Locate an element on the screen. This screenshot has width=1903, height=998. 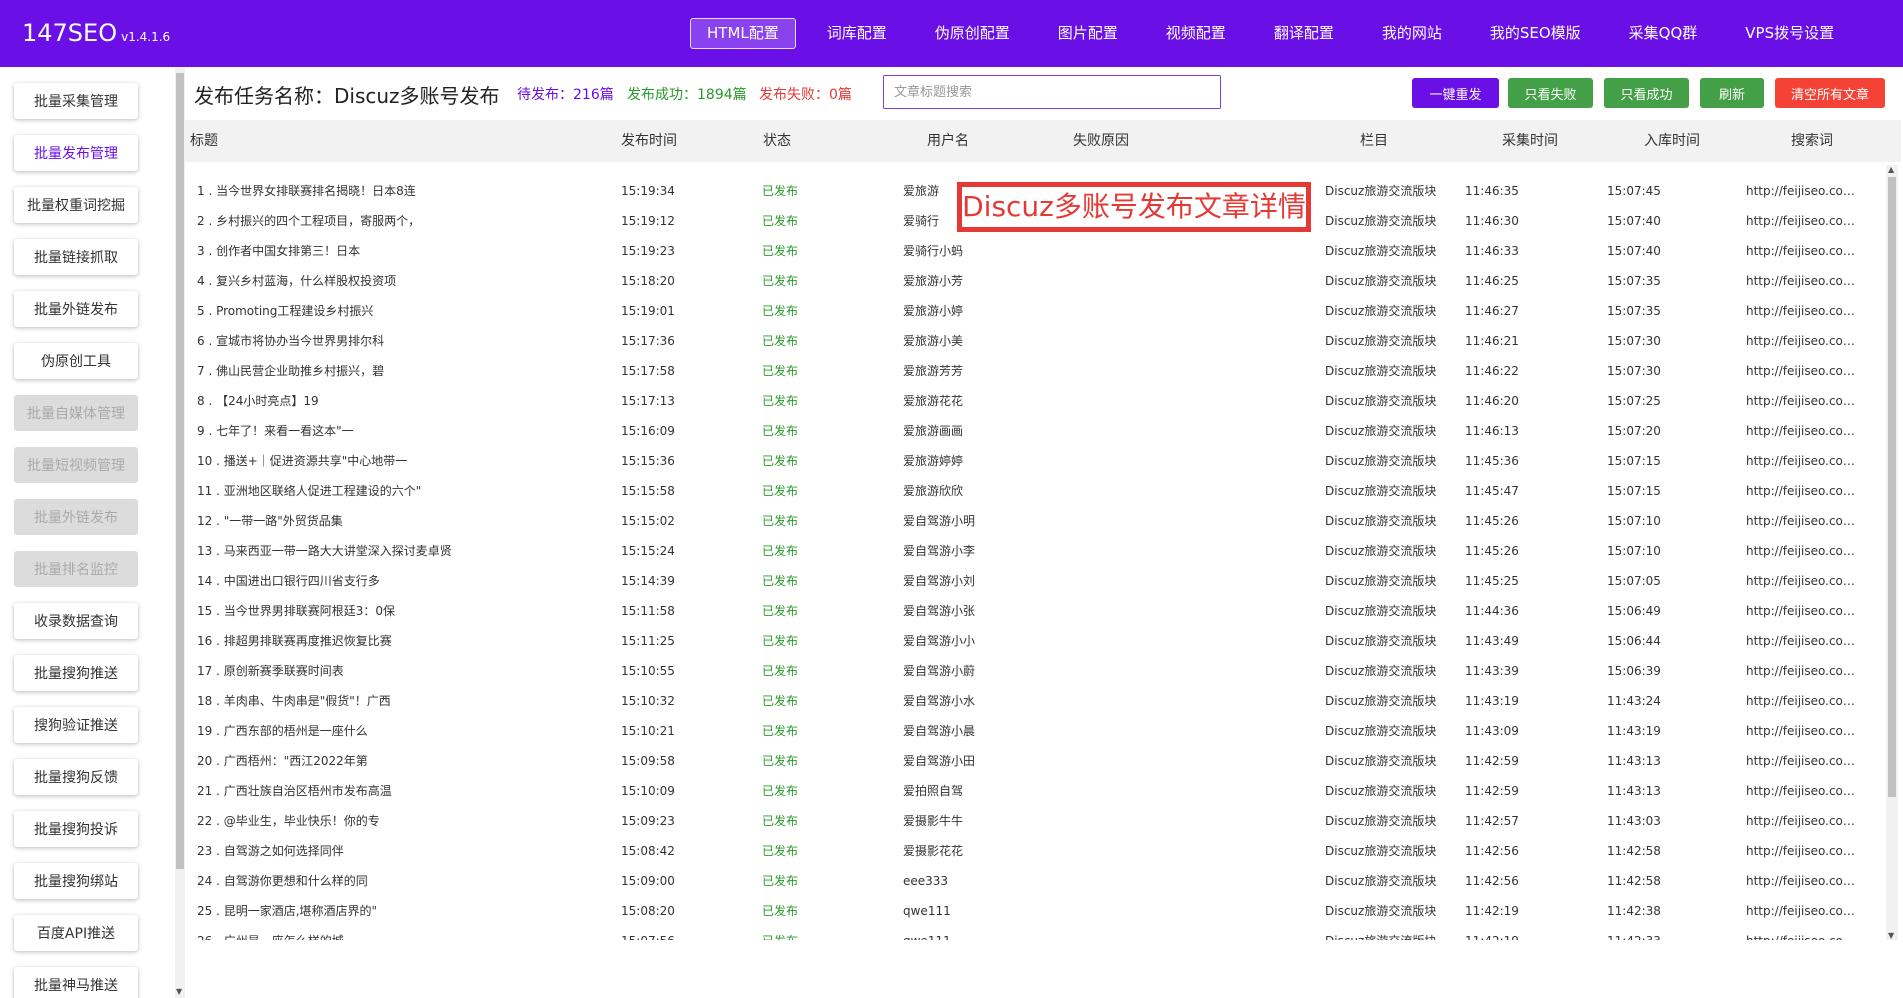
sidebar-item-3: 批量链接抓取 is located at coordinates (76, 257).